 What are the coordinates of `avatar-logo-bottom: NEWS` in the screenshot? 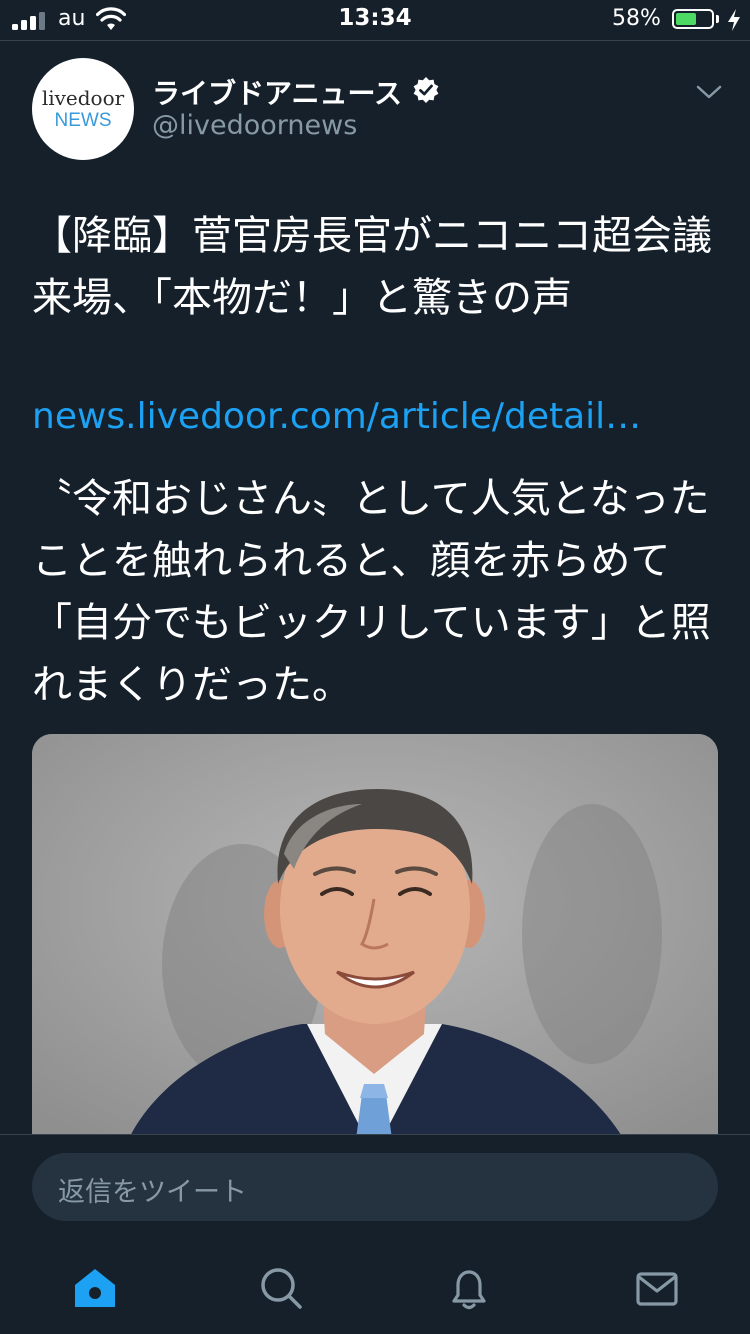 It's located at (83, 120).